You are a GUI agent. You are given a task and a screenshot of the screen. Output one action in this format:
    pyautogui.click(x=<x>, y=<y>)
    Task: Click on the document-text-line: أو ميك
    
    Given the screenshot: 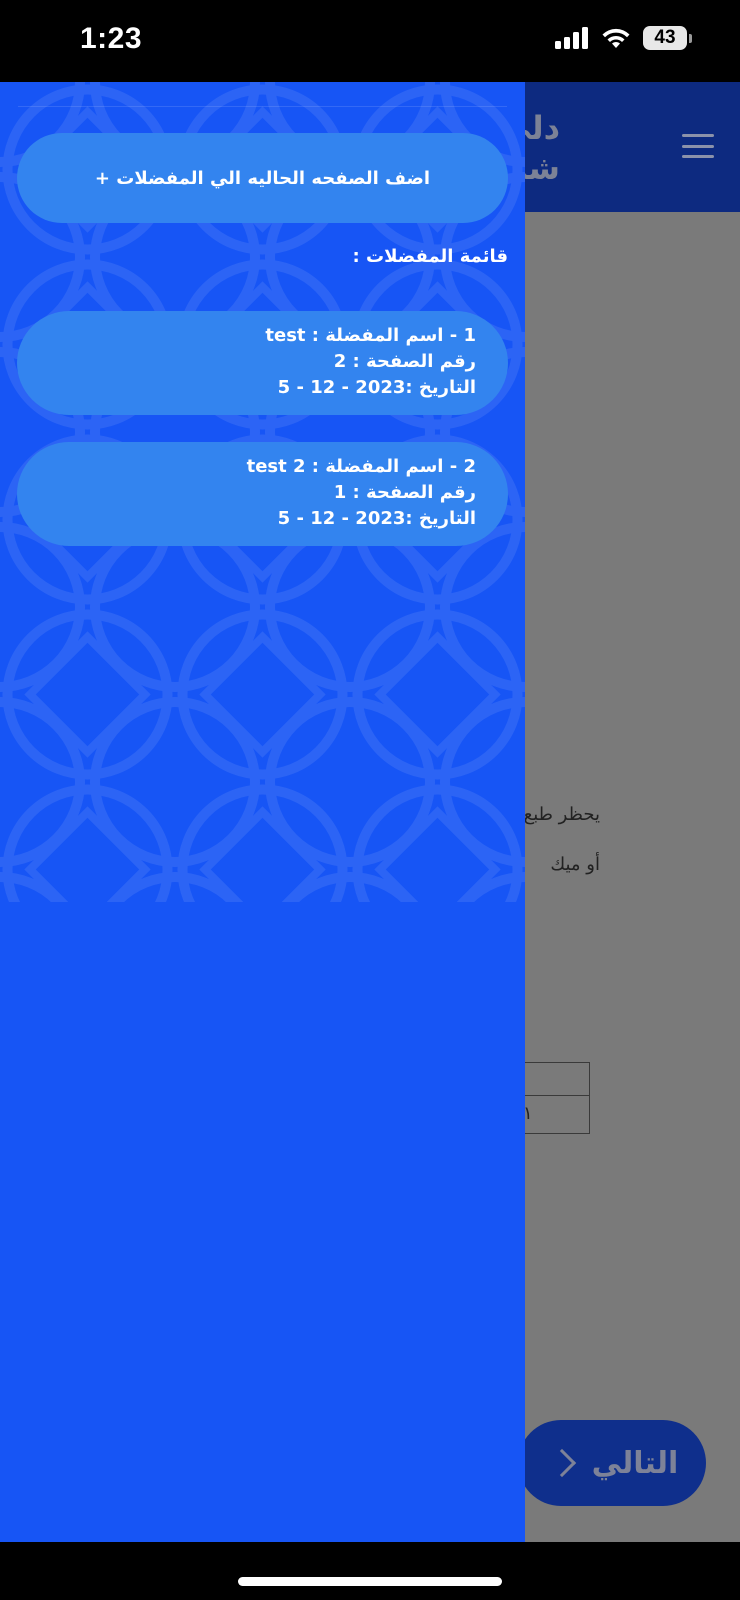 What is the action you would take?
    pyautogui.click(x=575, y=864)
    